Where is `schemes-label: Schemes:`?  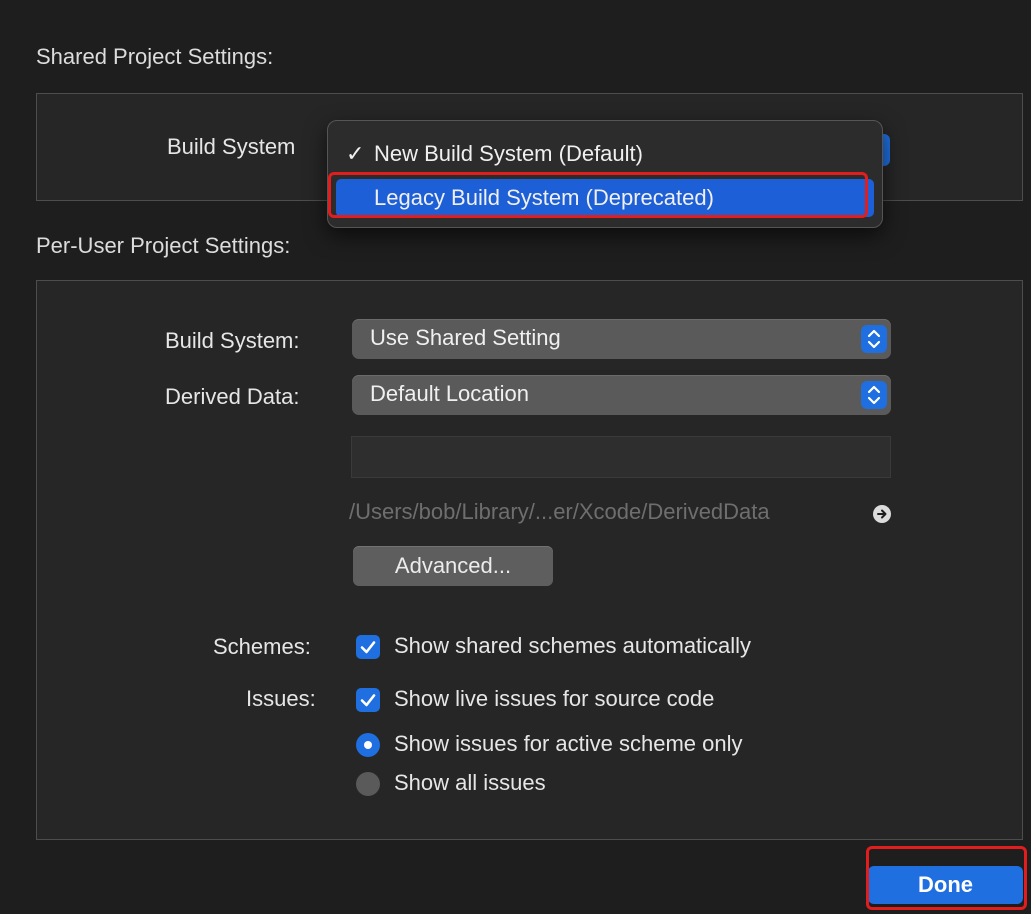 schemes-label: Schemes: is located at coordinates (262, 646).